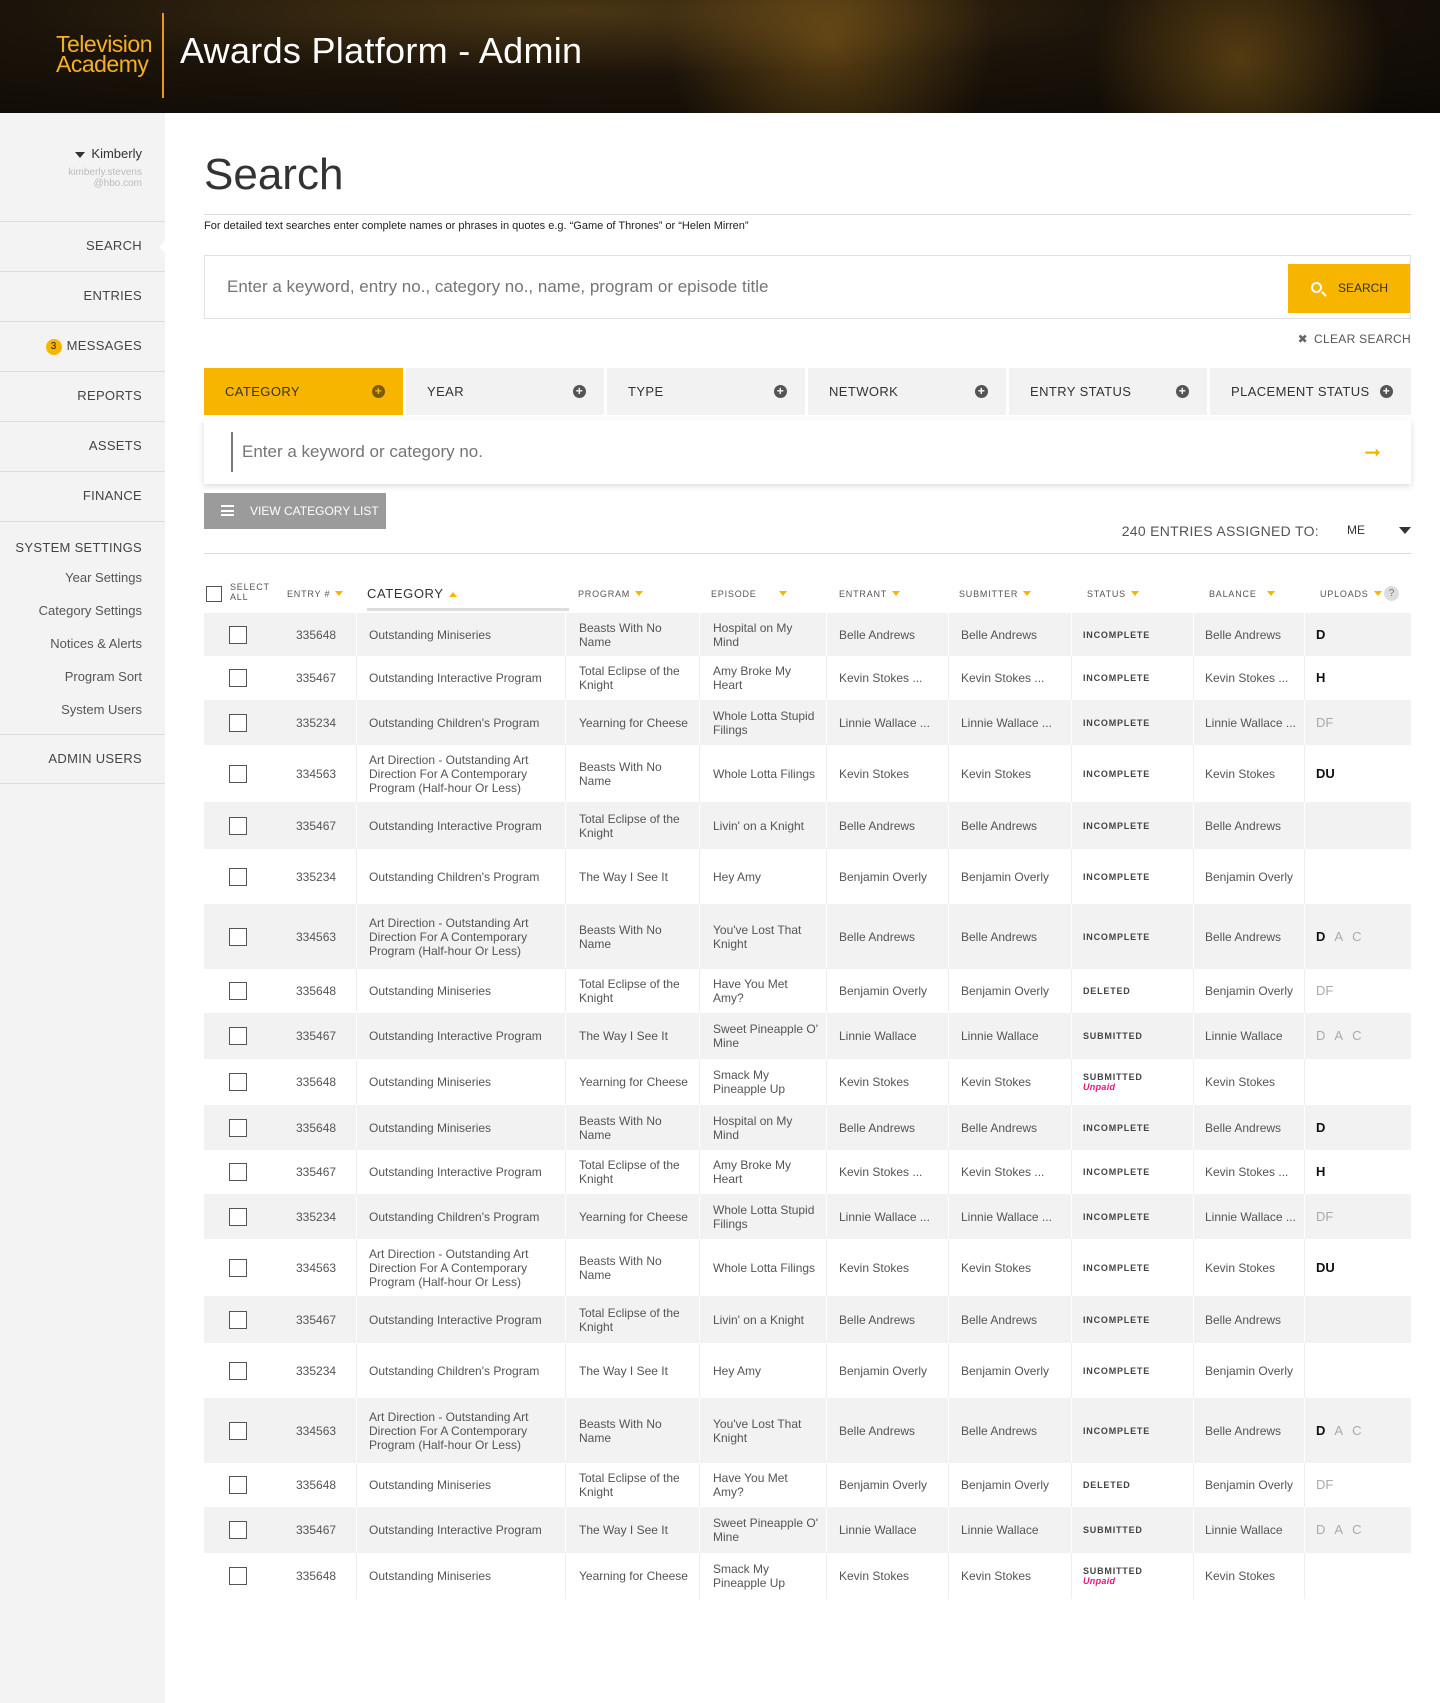 This screenshot has height=1703, width=1440. What do you see at coordinates (749, 594) in the screenshot?
I see `column-header-episode: EPISODE` at bounding box center [749, 594].